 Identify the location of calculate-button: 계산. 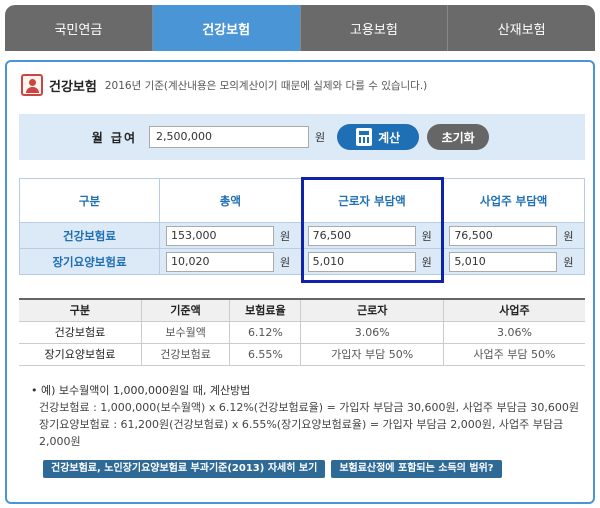
(378, 137).